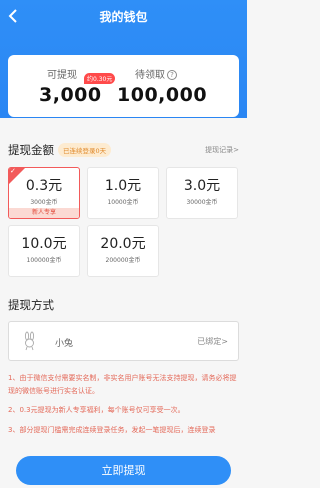  I want to click on withdrawable-value: 3,000, so click(70, 95).